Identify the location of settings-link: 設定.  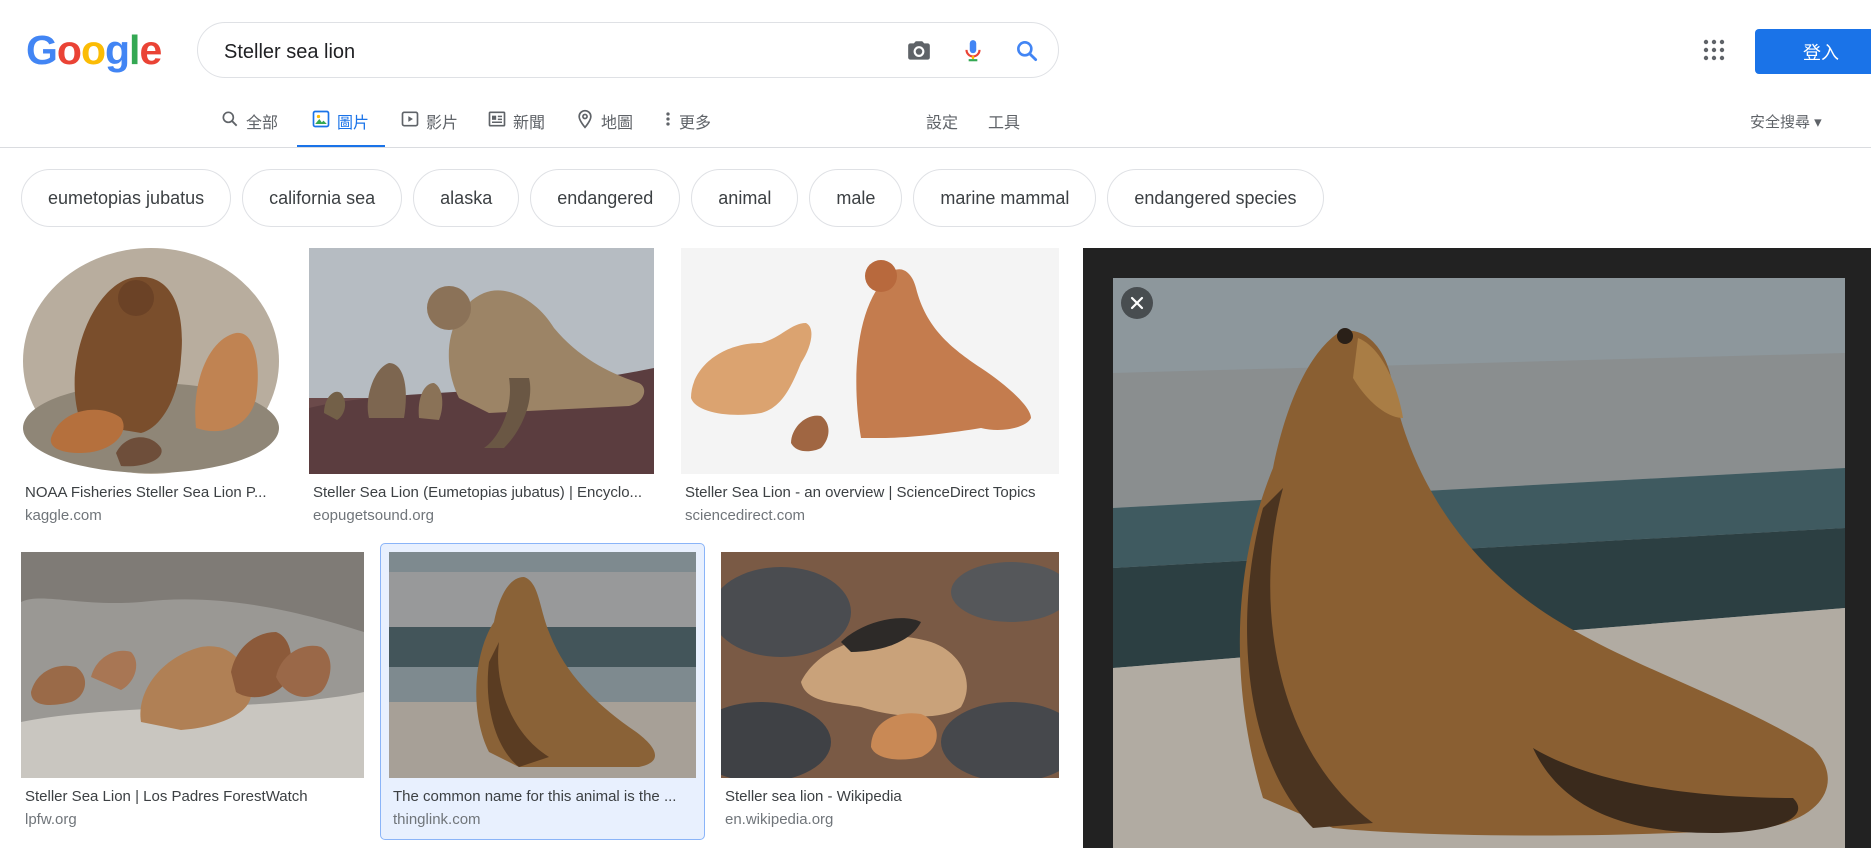
(942, 121).